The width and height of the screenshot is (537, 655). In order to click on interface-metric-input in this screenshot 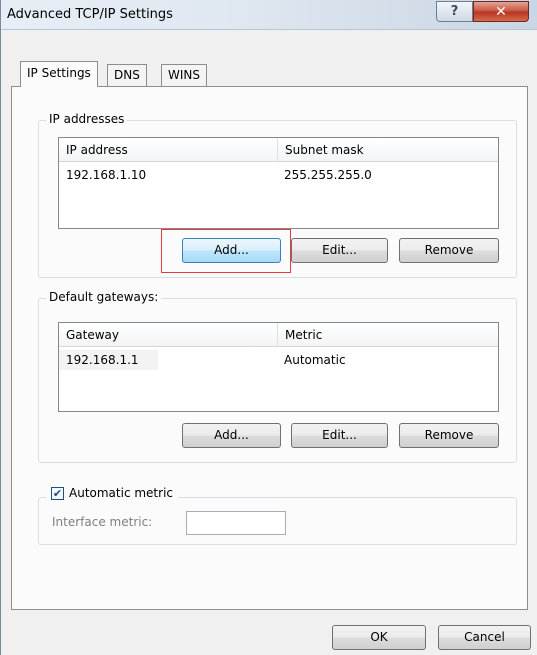, I will do `click(236, 523)`.